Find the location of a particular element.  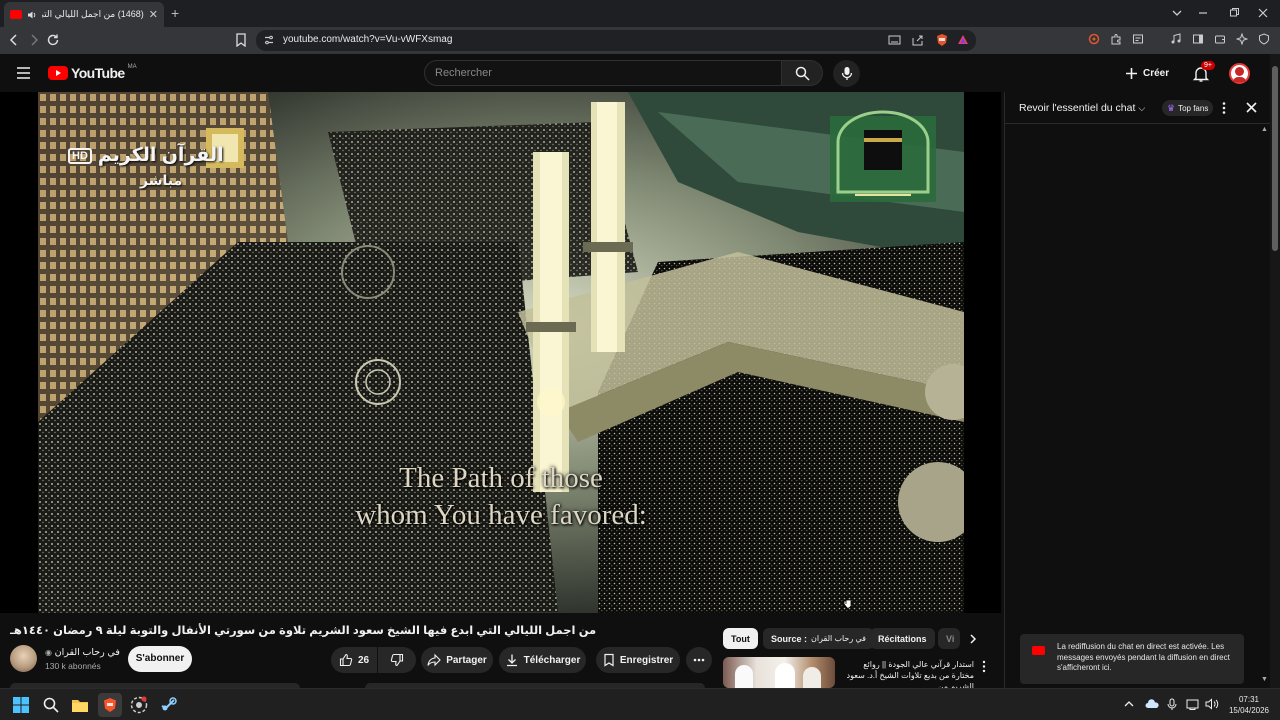

clock-time: 07:31 is located at coordinates (1249, 699).